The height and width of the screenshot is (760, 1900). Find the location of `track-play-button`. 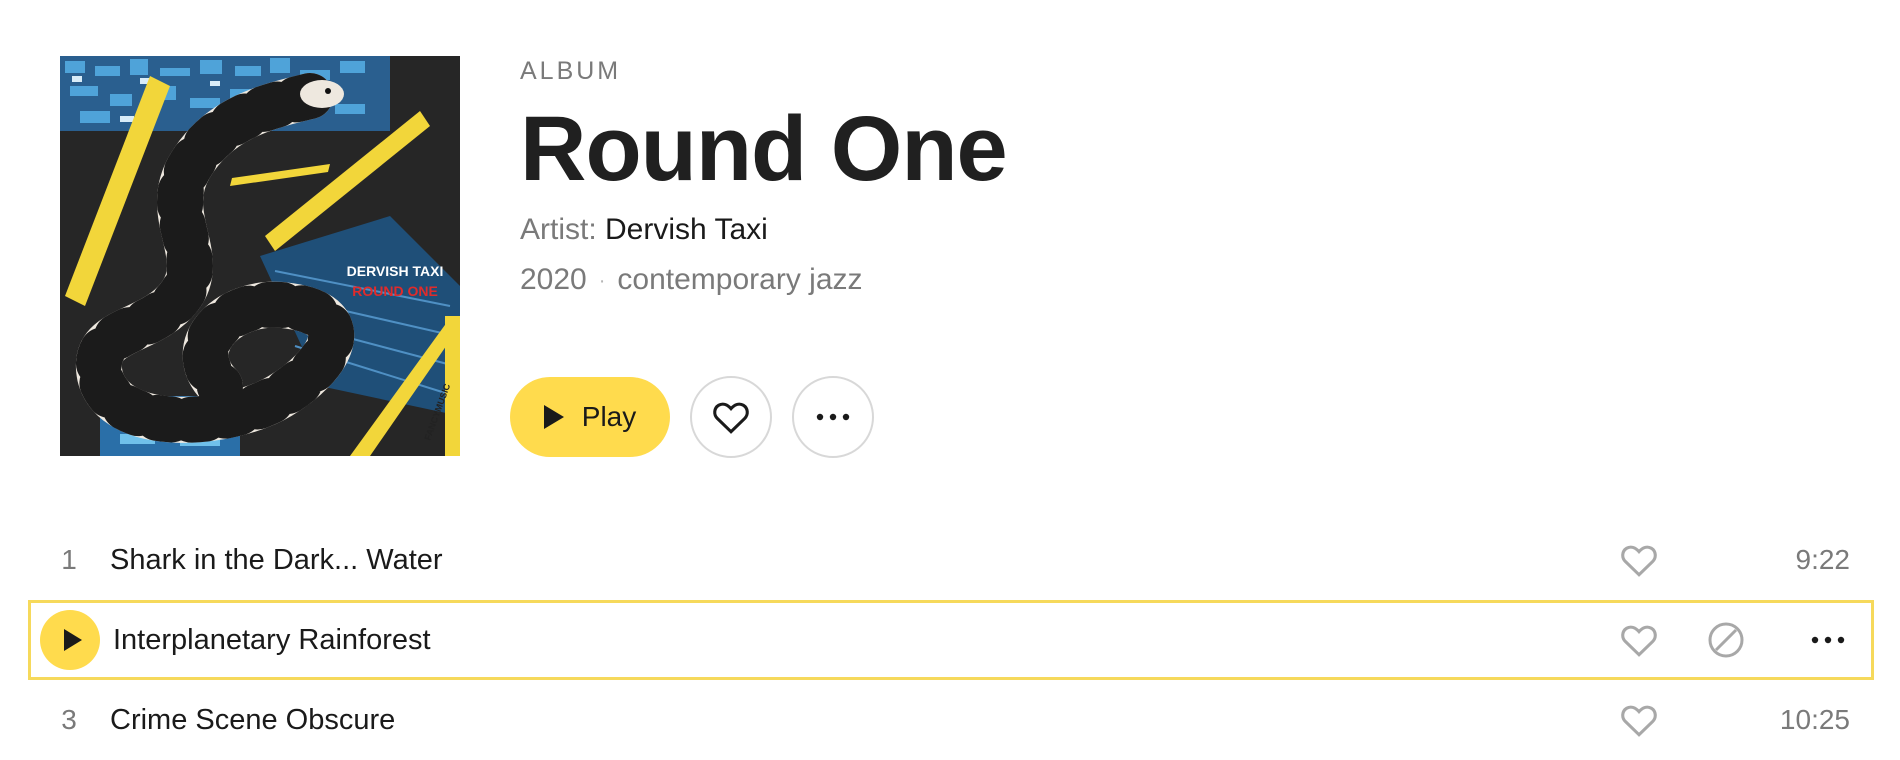

track-play-button is located at coordinates (70, 640).